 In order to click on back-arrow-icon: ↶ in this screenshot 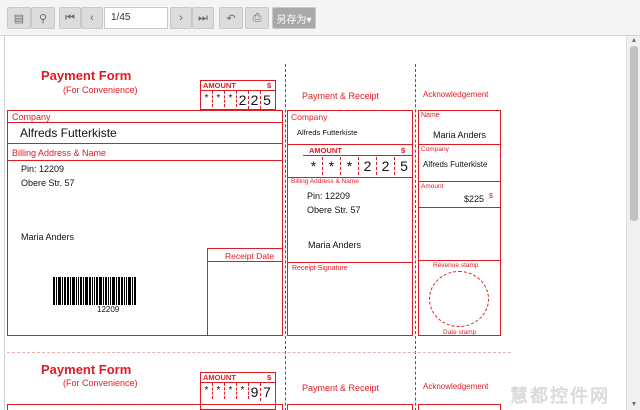, I will do `click(231, 18)`.